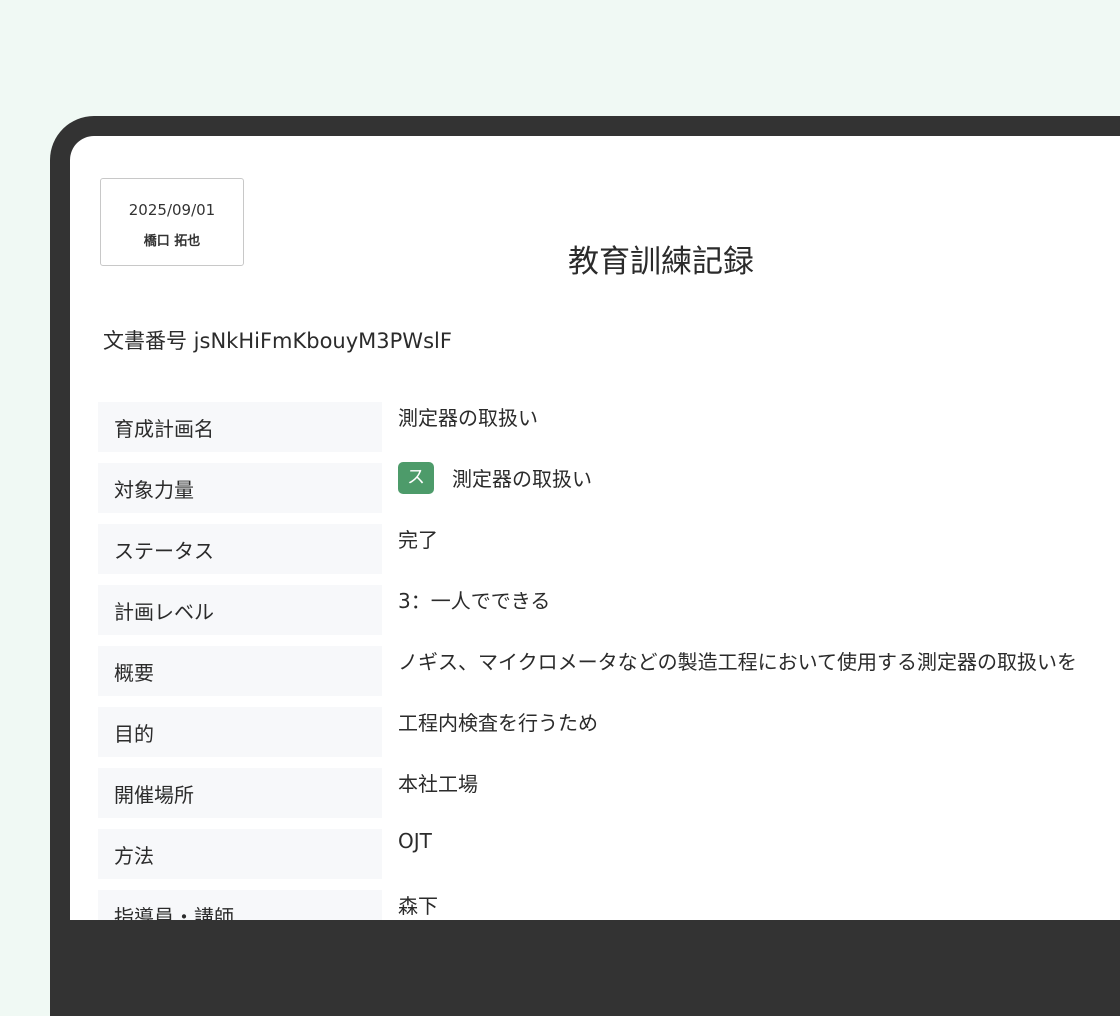 The height and width of the screenshot is (1016, 1120). Describe the element at coordinates (172, 241) in the screenshot. I see `stamp-name: 橋口 拓也` at that location.